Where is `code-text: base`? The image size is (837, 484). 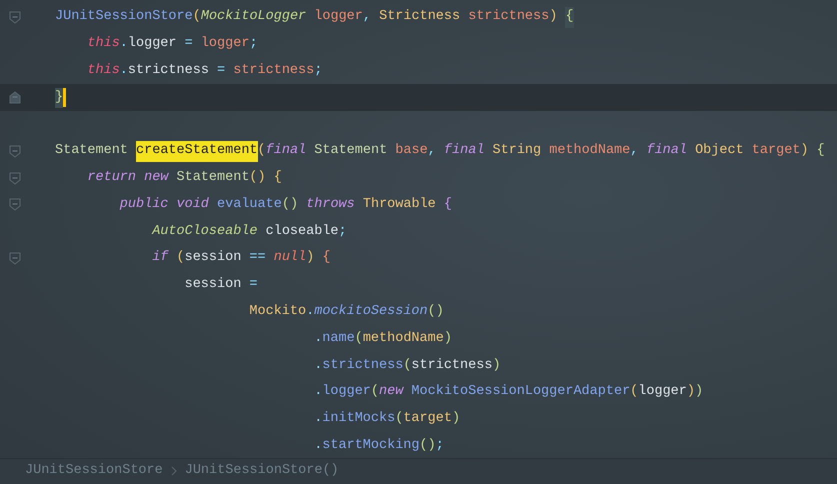 code-text: base is located at coordinates (411, 151).